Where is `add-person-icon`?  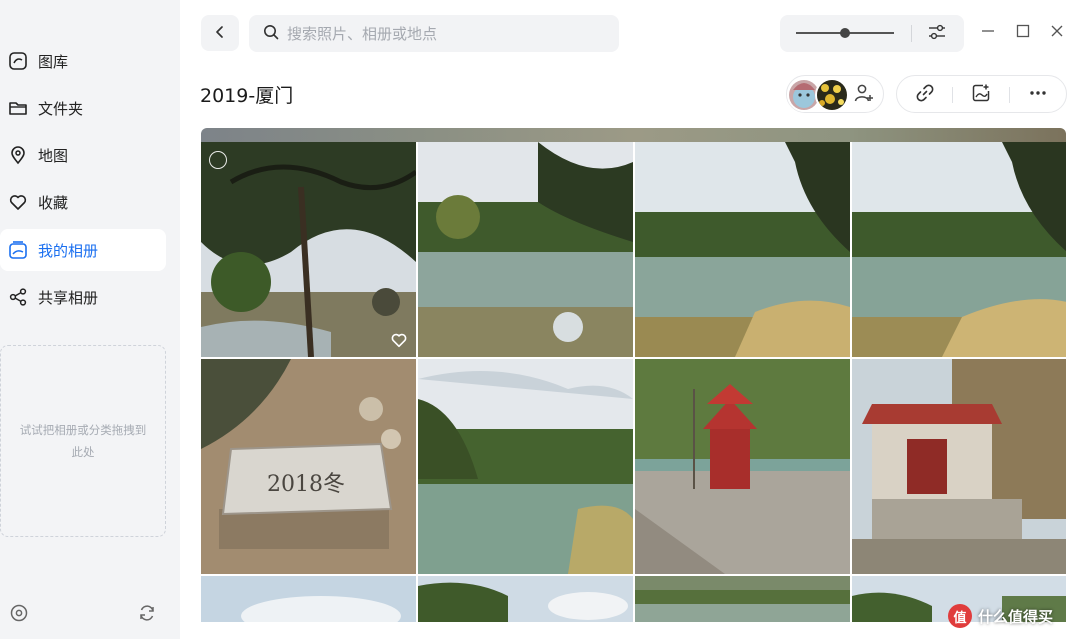 add-person-icon is located at coordinates (864, 95).